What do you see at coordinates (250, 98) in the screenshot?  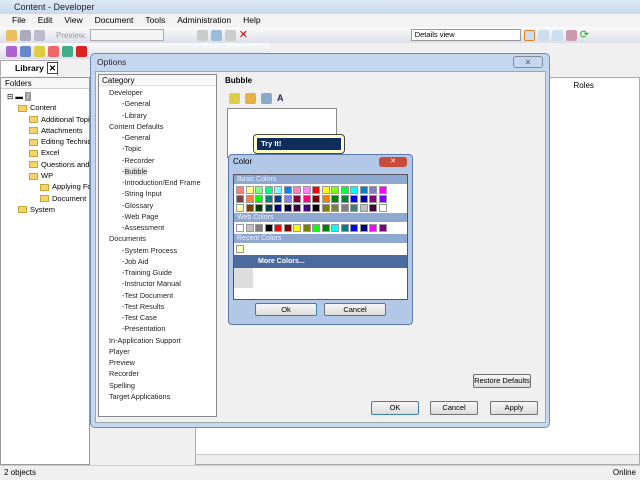 I see `pointer-icon` at bounding box center [250, 98].